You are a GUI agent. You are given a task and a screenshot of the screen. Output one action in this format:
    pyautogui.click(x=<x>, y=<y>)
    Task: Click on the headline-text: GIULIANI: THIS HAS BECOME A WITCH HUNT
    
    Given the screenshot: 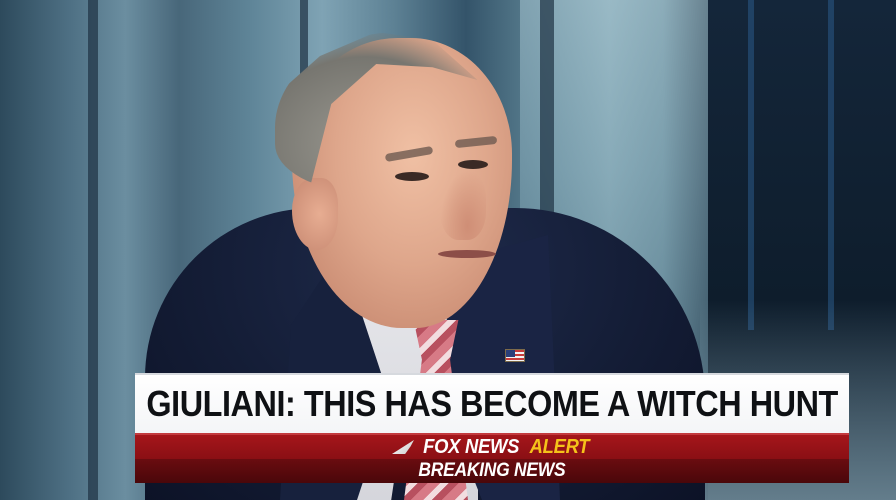 What is the action you would take?
    pyautogui.click(x=492, y=403)
    